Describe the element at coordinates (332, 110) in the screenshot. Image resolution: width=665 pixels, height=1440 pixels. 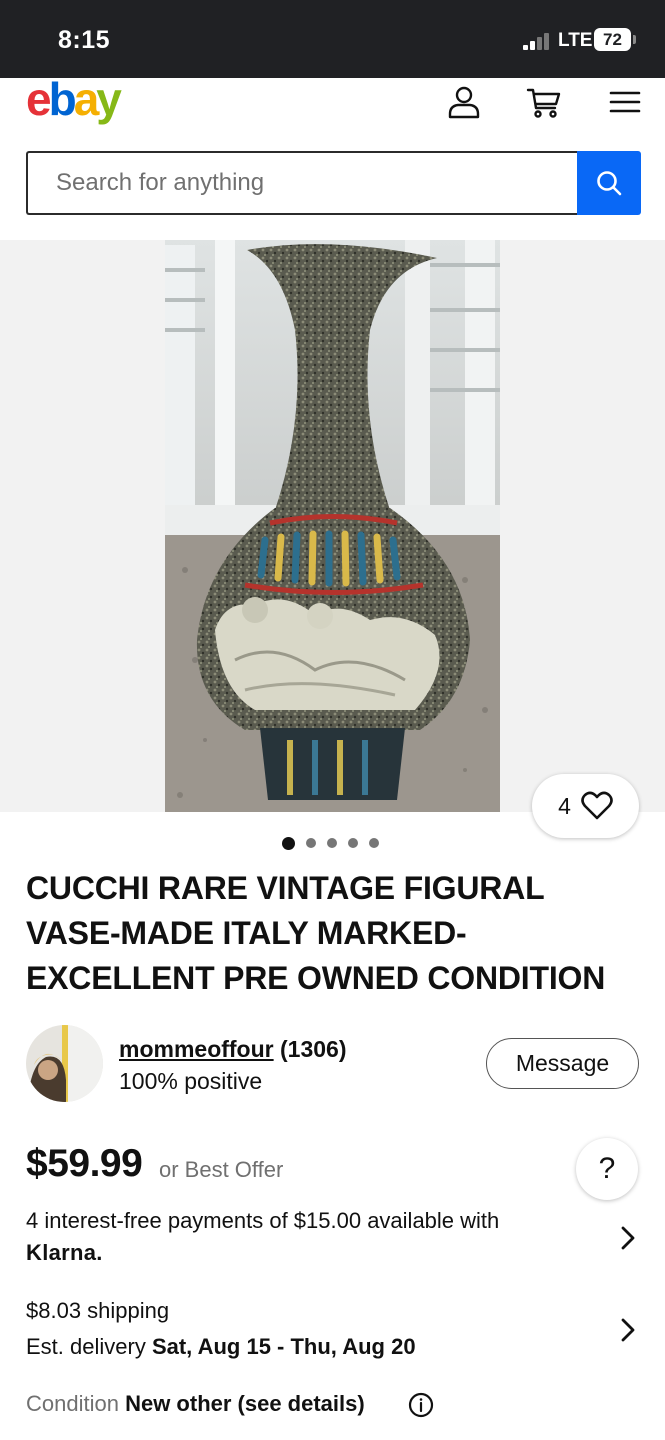
I see `header: ebay` at that location.